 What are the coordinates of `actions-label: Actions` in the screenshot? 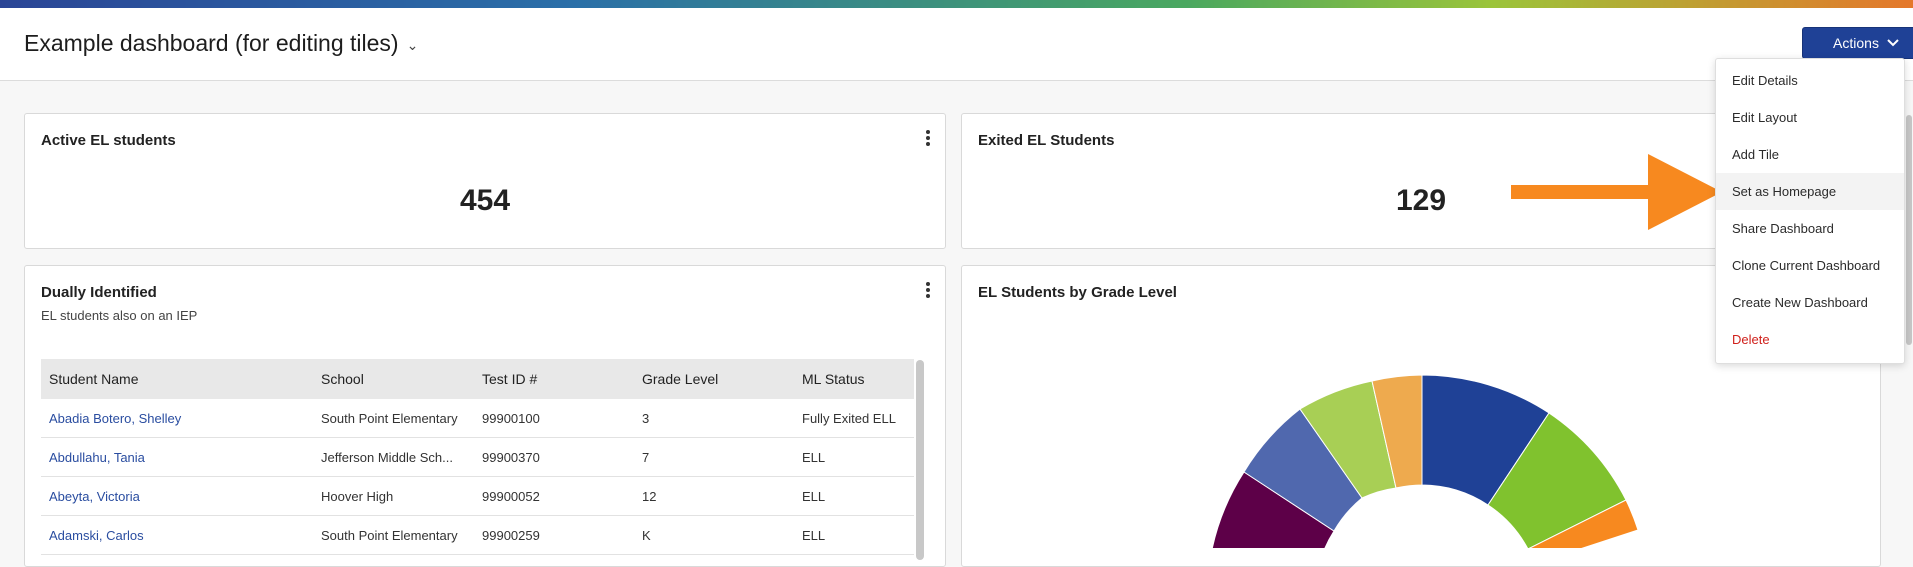 It's located at (1856, 43).